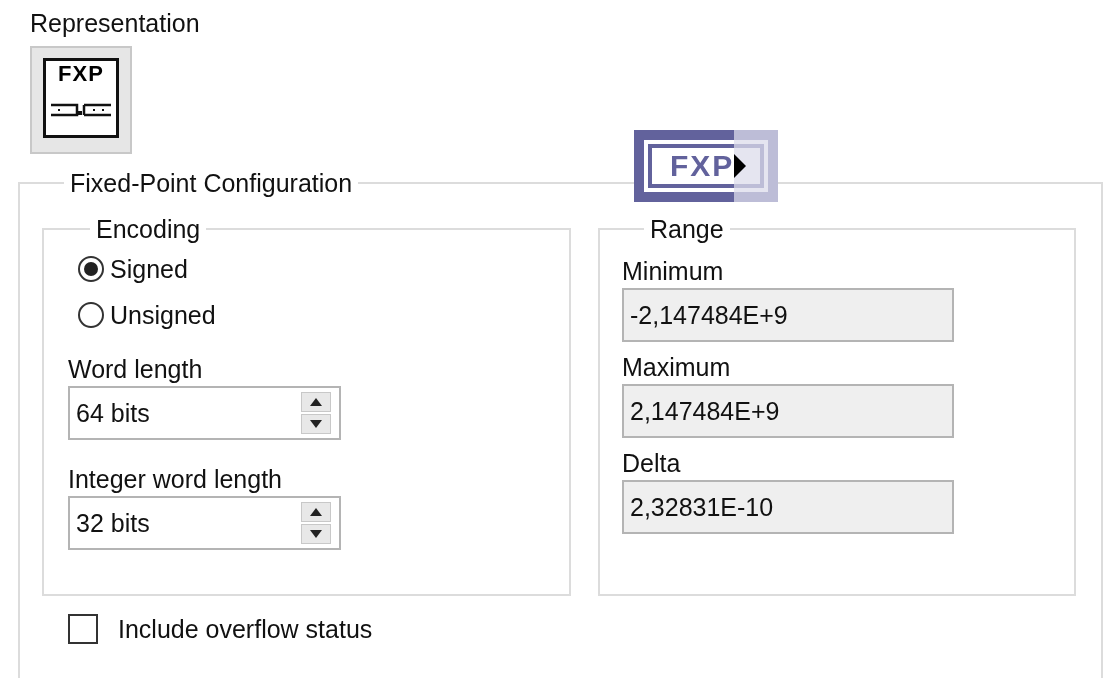 This screenshot has height=678, width=1109. Describe the element at coordinates (687, 229) in the screenshot. I see `group-title: Range` at that location.